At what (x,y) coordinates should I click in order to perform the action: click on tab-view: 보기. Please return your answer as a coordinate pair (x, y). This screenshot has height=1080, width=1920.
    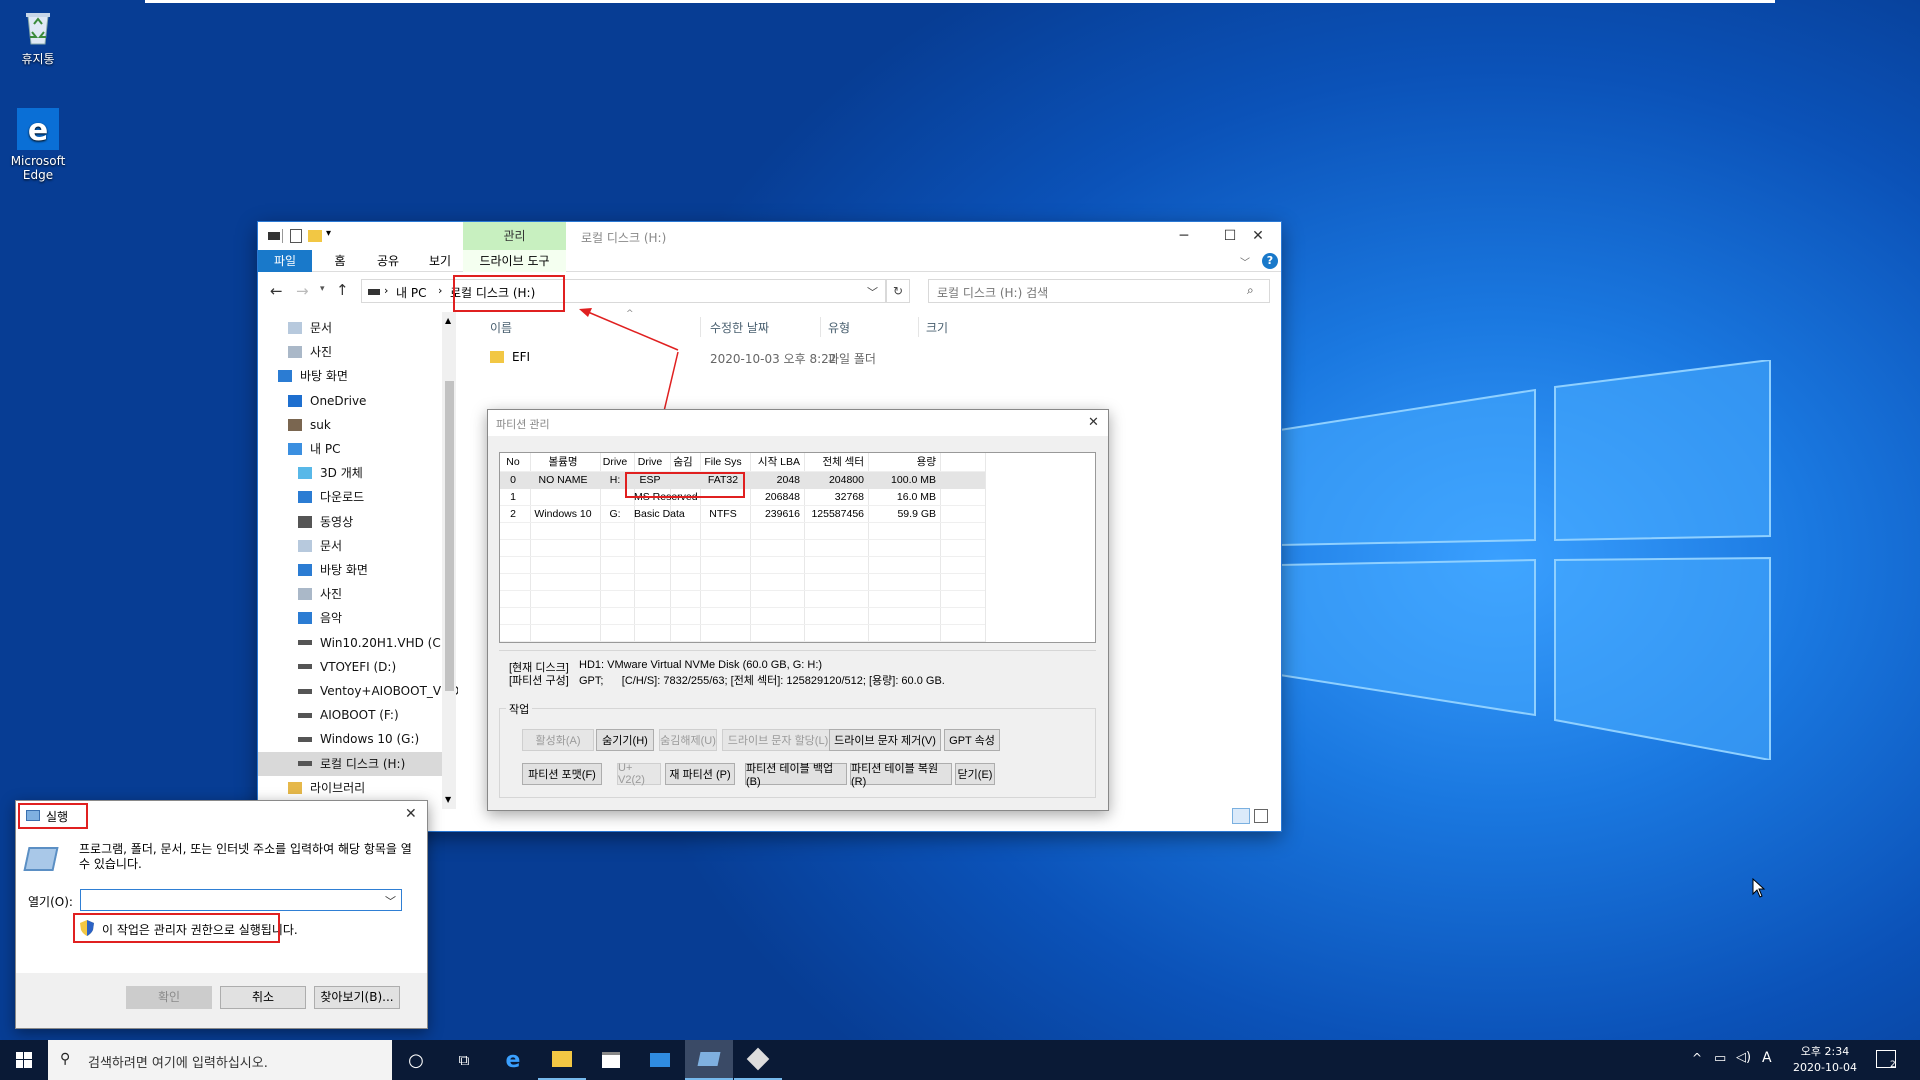
    Looking at the image, I should click on (440, 261).